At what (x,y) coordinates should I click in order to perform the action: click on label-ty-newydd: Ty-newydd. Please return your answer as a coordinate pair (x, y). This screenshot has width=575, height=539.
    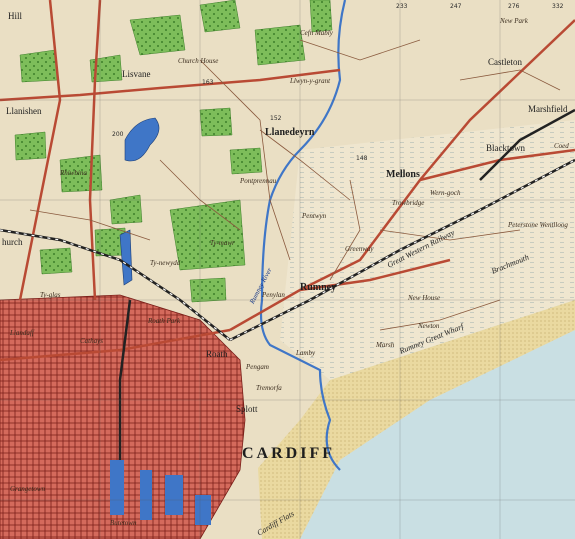
    Looking at the image, I should click on (165, 263).